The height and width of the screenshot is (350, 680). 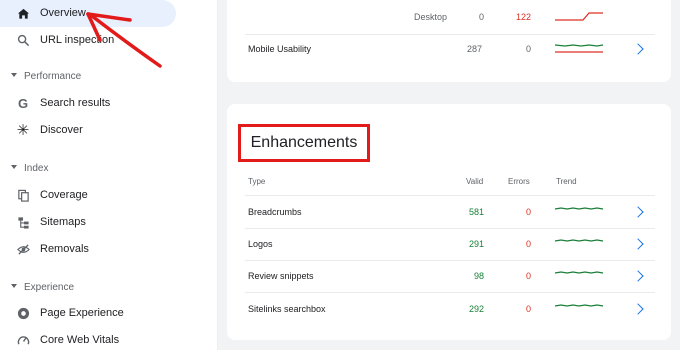 I want to click on sidebar-item-page-experience: Page Experience, so click(x=88, y=313).